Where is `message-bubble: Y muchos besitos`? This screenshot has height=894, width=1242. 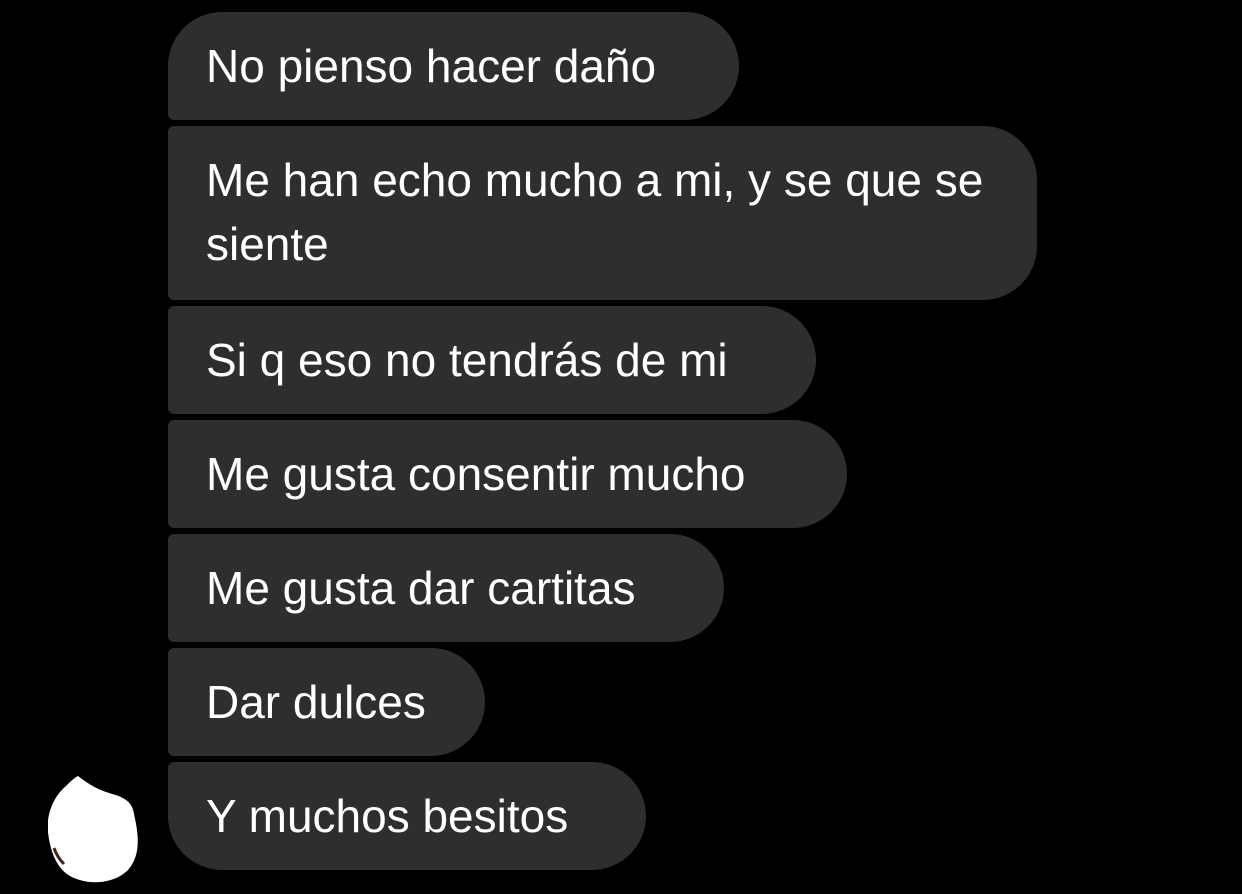 message-bubble: Y muchos besitos is located at coordinates (407, 816).